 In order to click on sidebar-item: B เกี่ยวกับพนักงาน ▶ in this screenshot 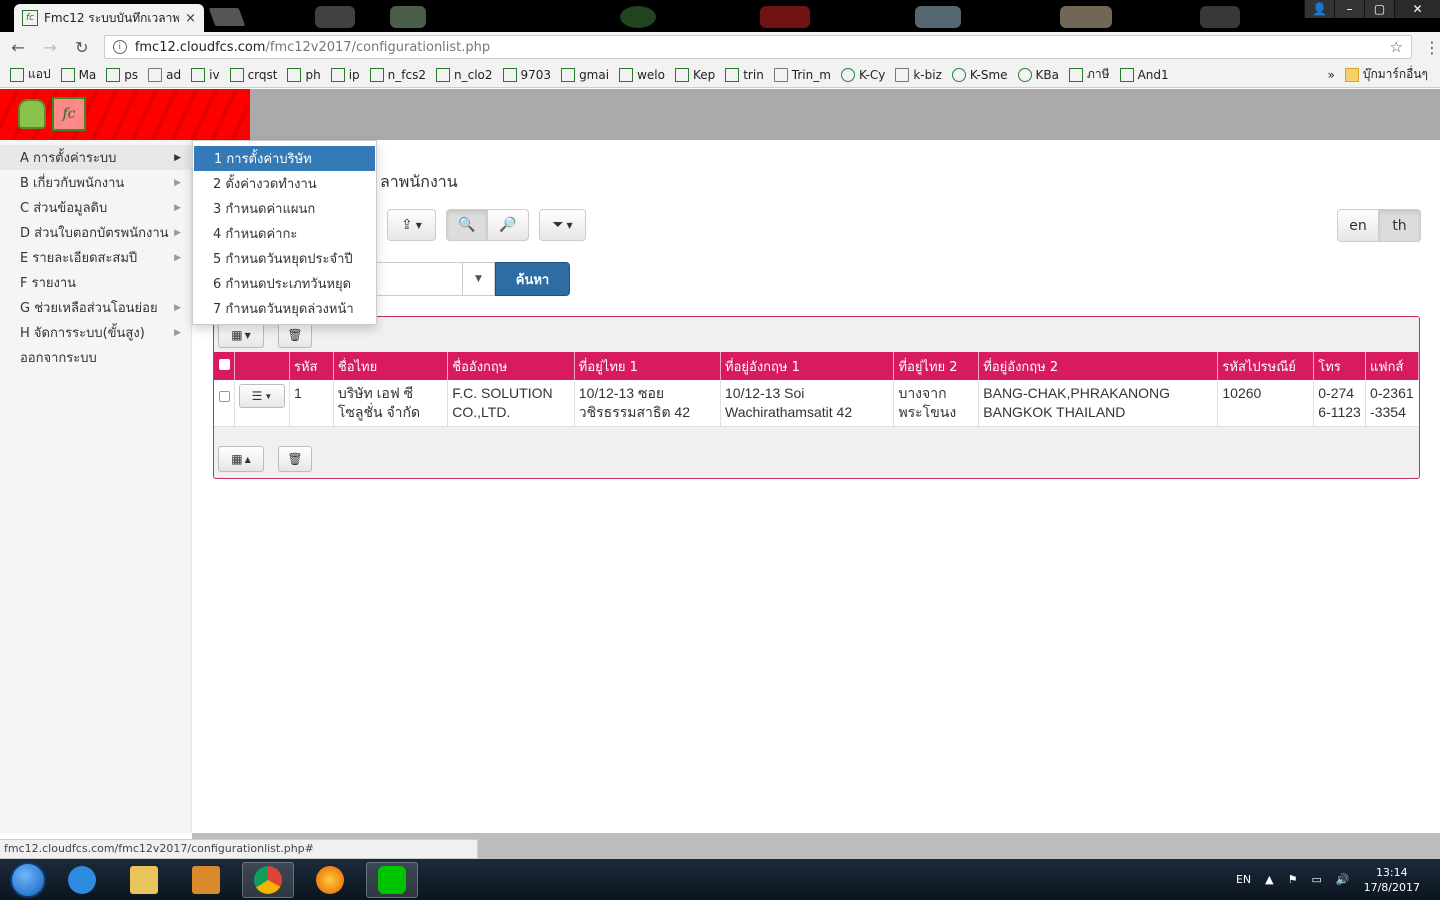, I will do `click(95, 182)`.